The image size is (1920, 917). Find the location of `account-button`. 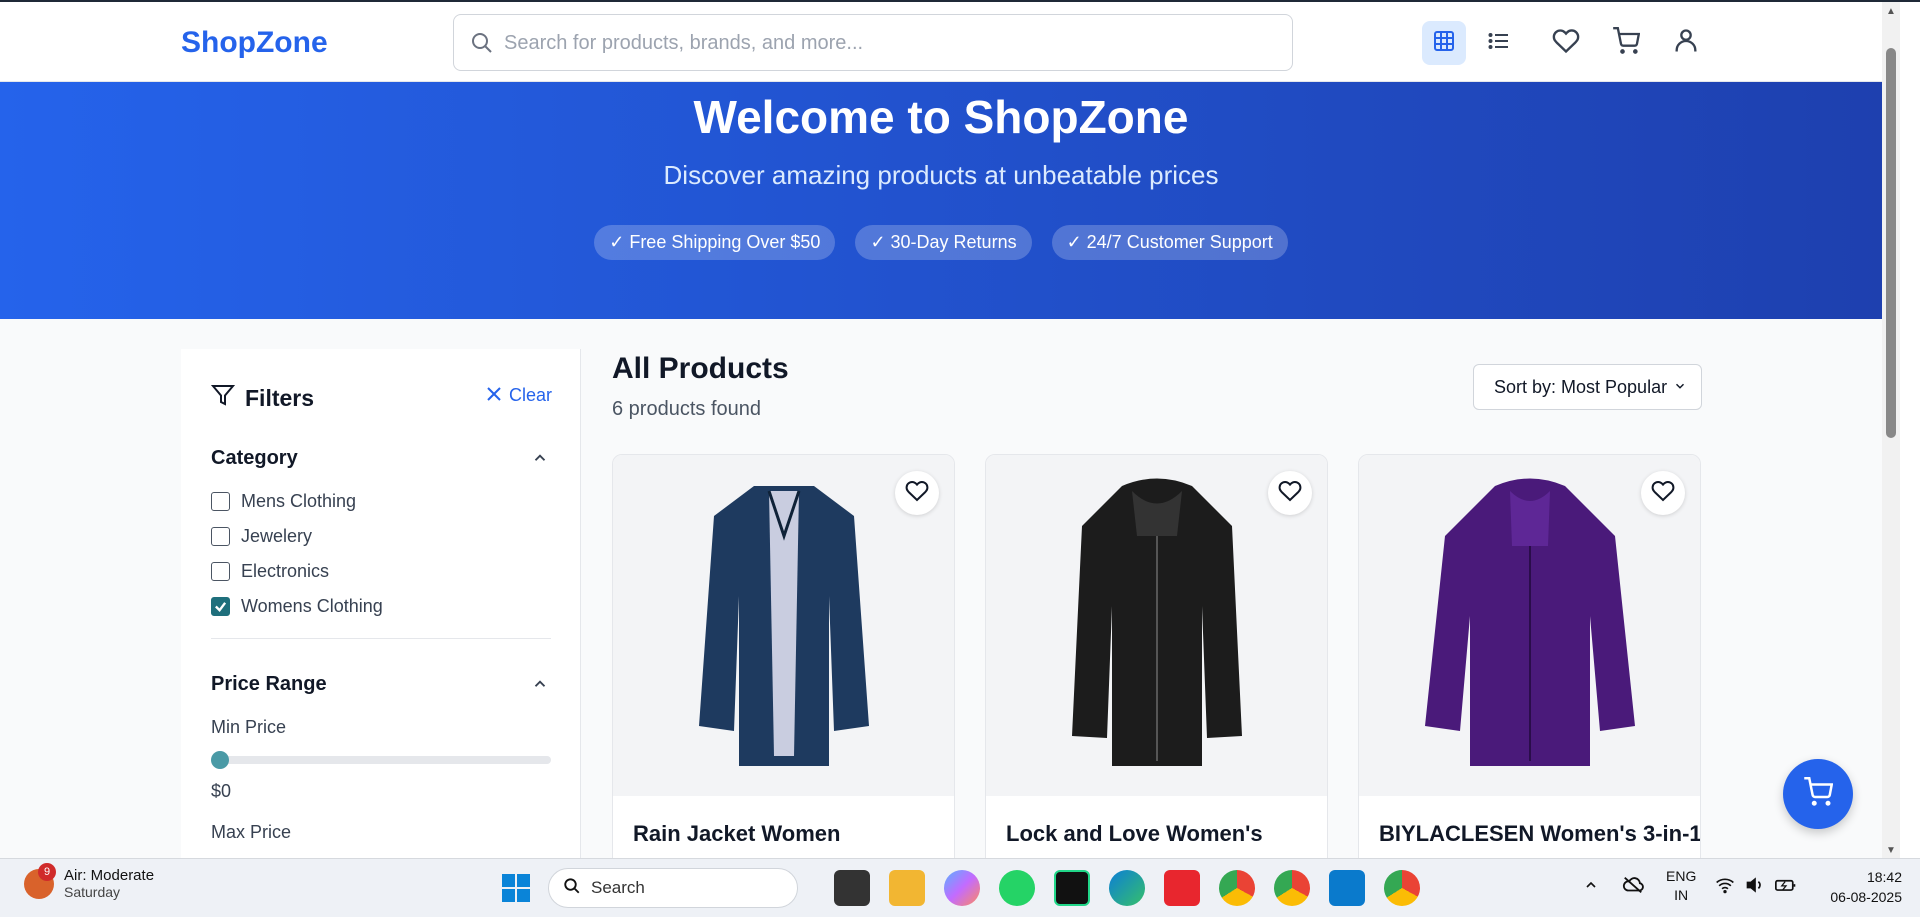

account-button is located at coordinates (1686, 43).